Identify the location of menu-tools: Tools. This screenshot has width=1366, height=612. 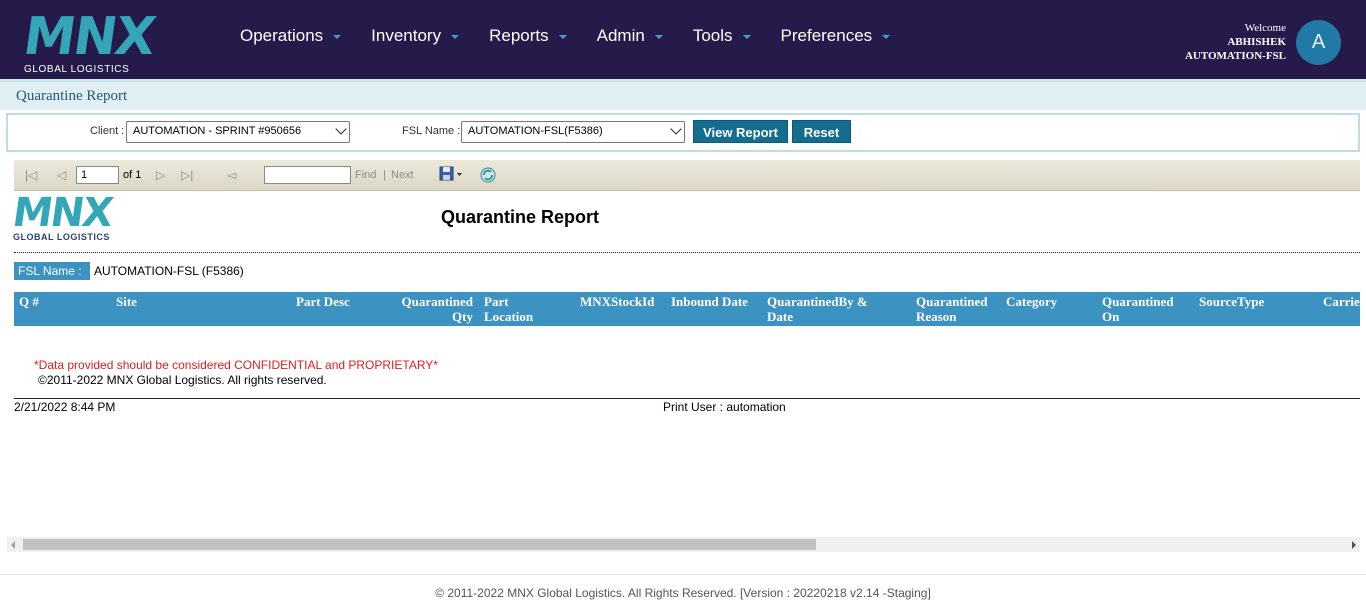
(722, 36).